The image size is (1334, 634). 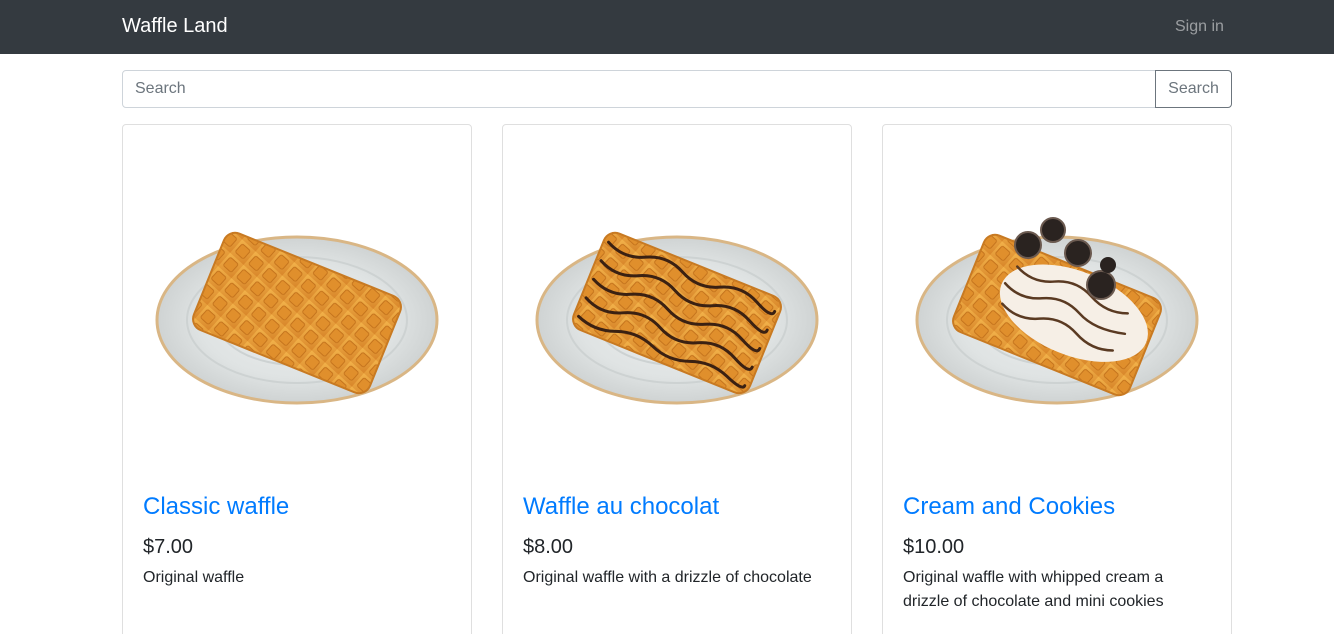 What do you see at coordinates (297, 318) in the screenshot?
I see `classic-waffle-icon` at bounding box center [297, 318].